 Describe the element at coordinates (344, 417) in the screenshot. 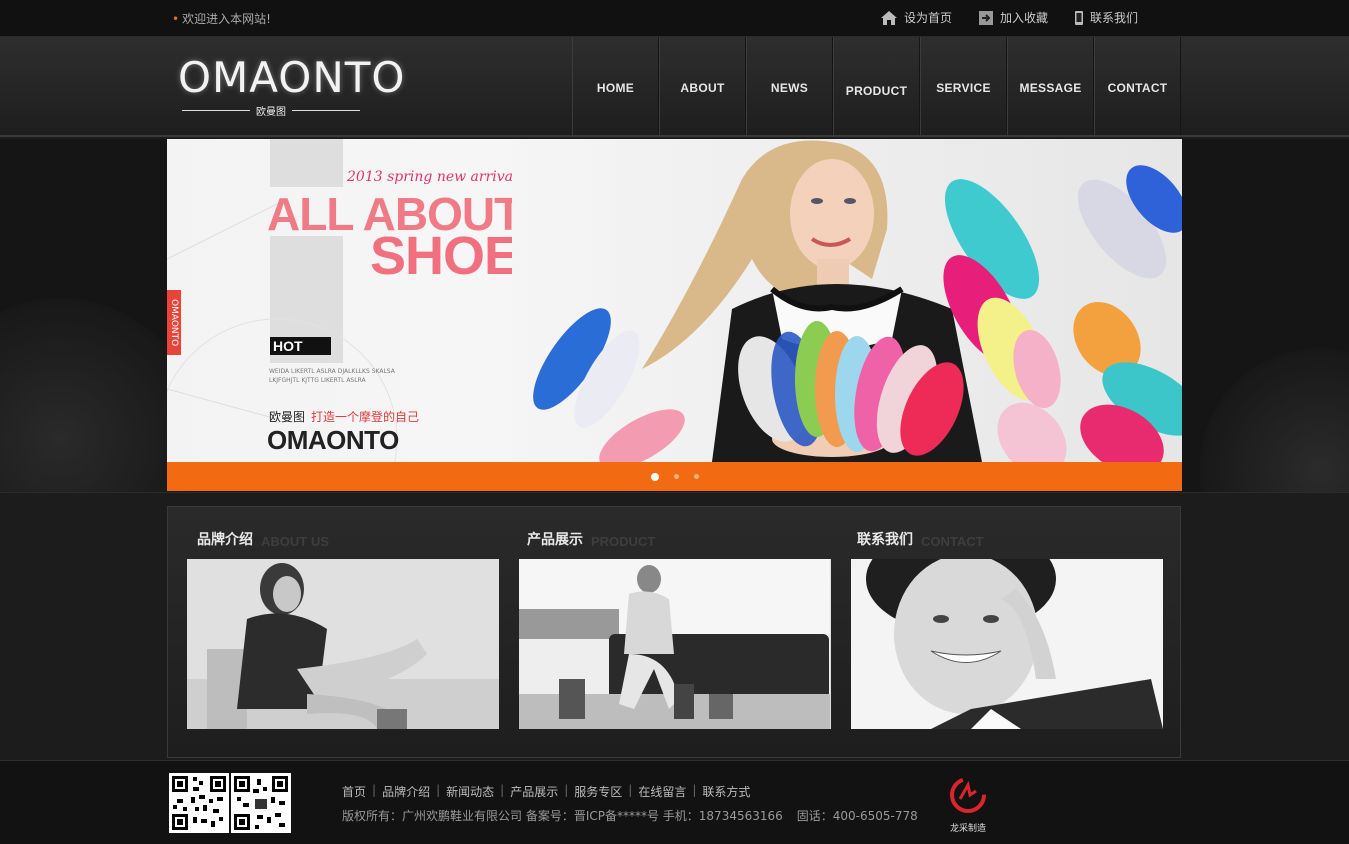

I see `banner-brand-cn: 欧曼图 打造一个摩登的自己` at that location.